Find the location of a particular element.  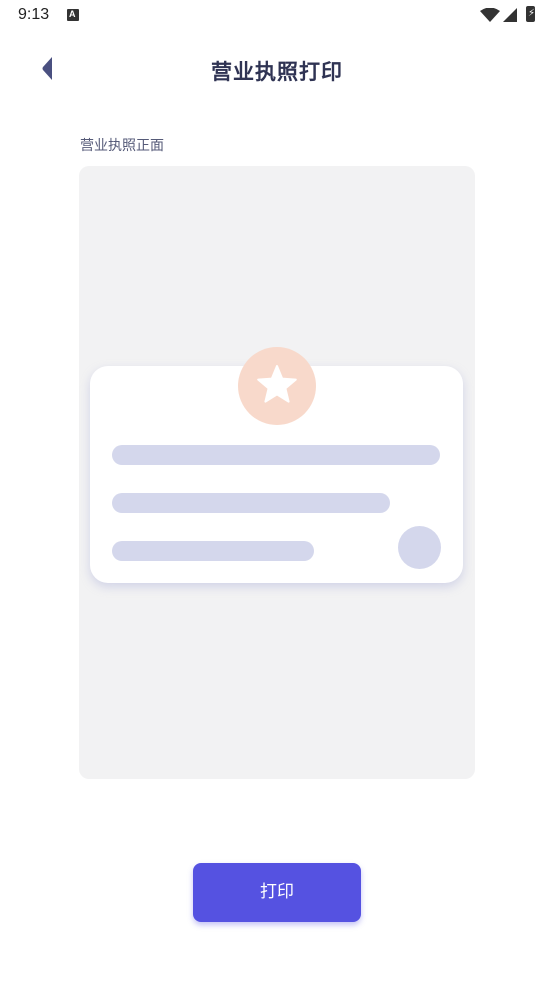

star-icon is located at coordinates (277, 384).